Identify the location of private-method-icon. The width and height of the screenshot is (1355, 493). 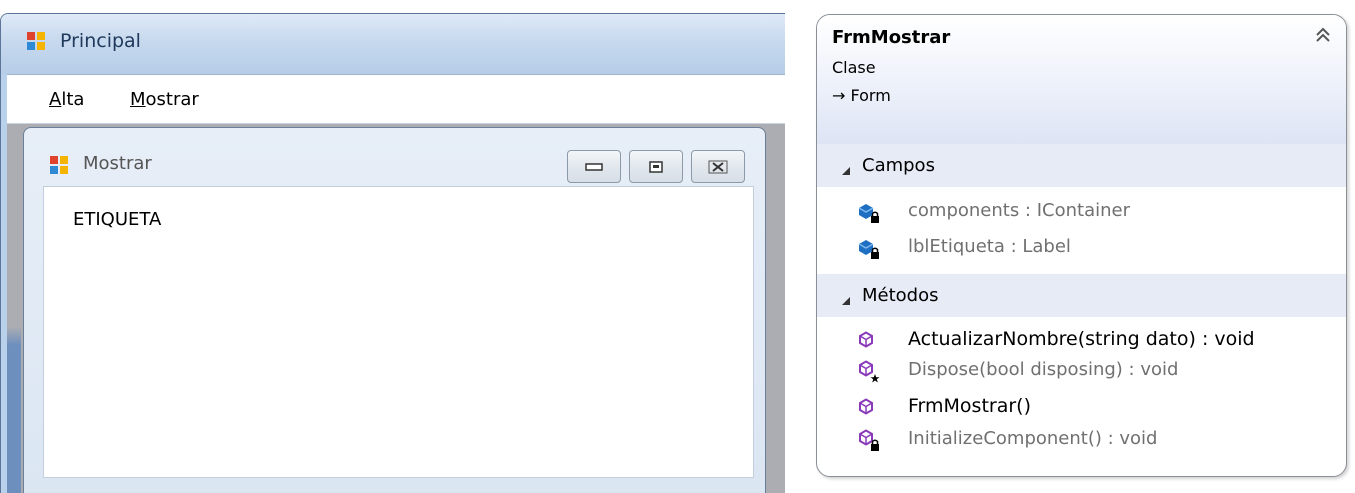
(869, 443).